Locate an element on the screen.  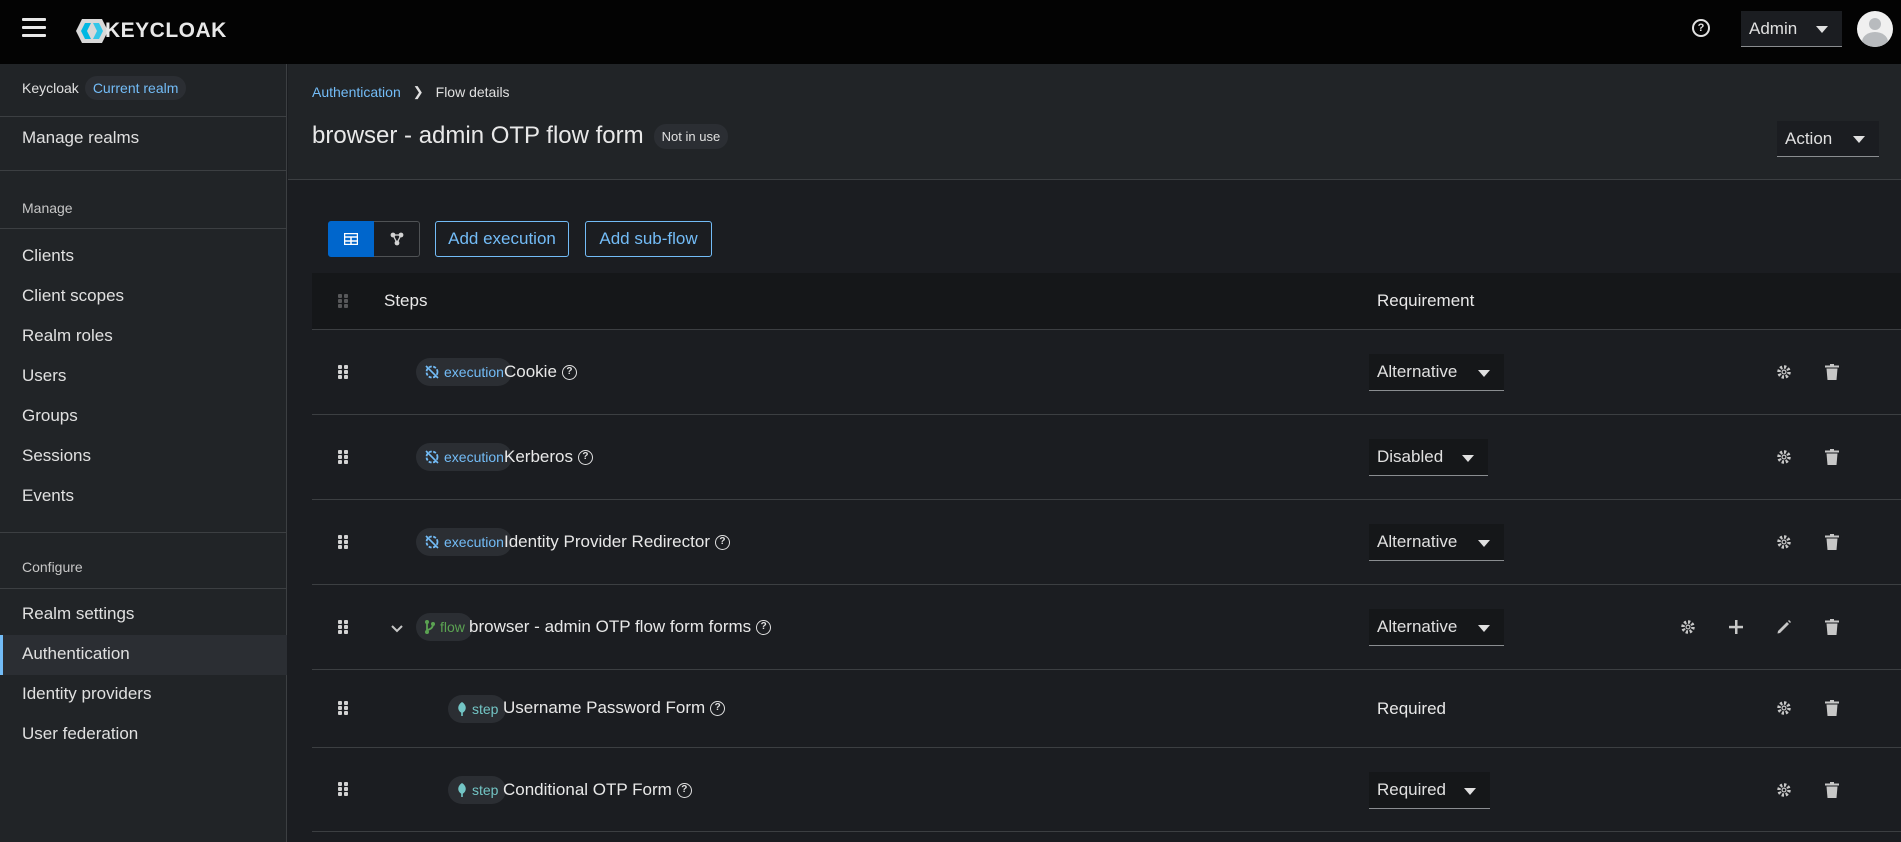
keycloak-logo-icon is located at coordinates (92, 31).